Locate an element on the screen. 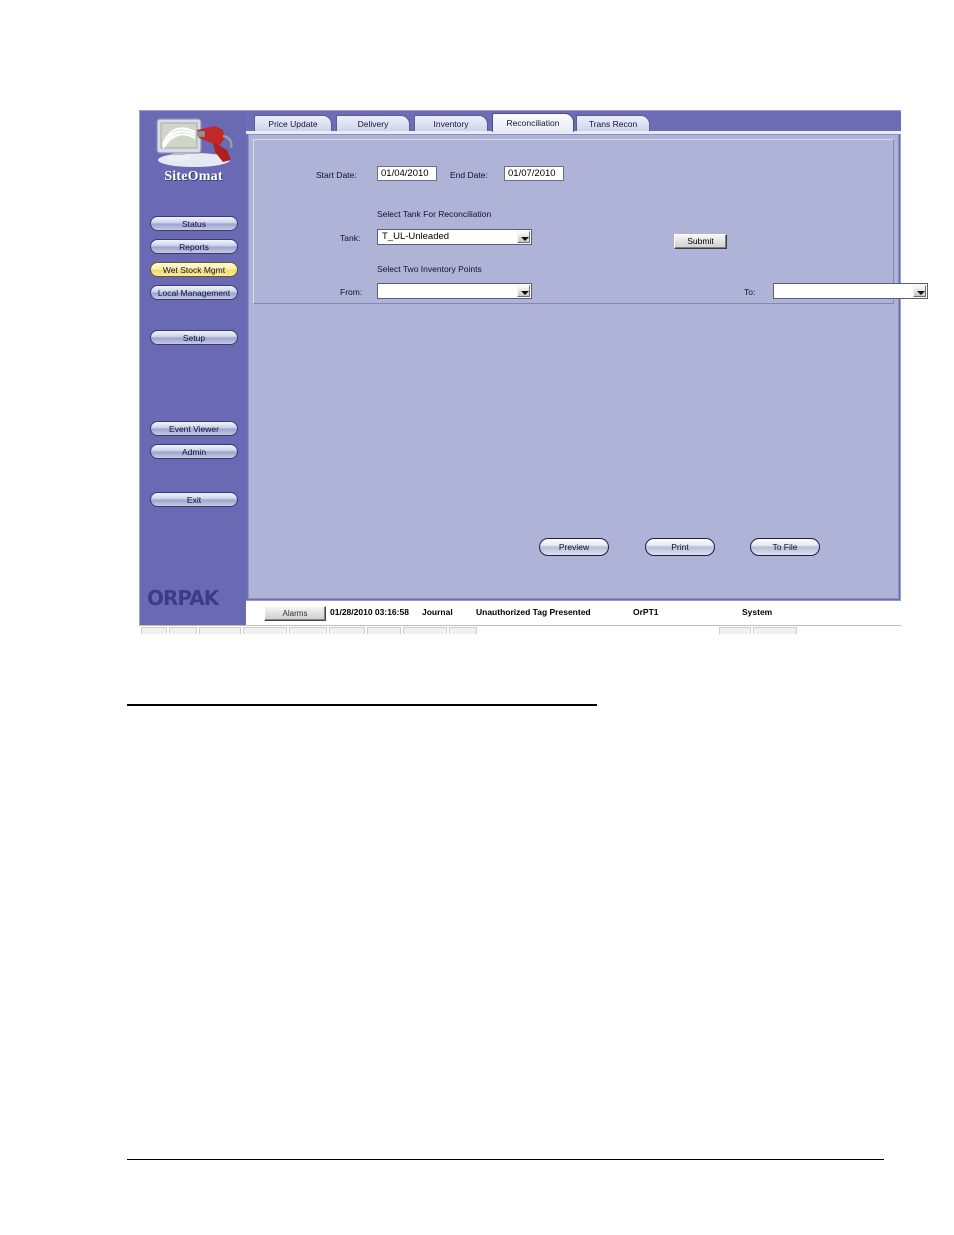 This screenshot has width=954, height=1235. sidebar-item-label: Wet Stock Mgmt is located at coordinates (194, 270).